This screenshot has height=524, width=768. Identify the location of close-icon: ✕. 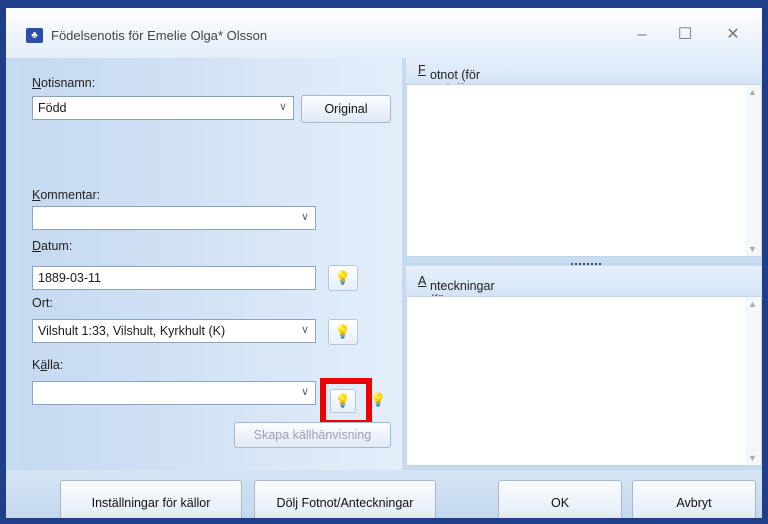
(733, 35).